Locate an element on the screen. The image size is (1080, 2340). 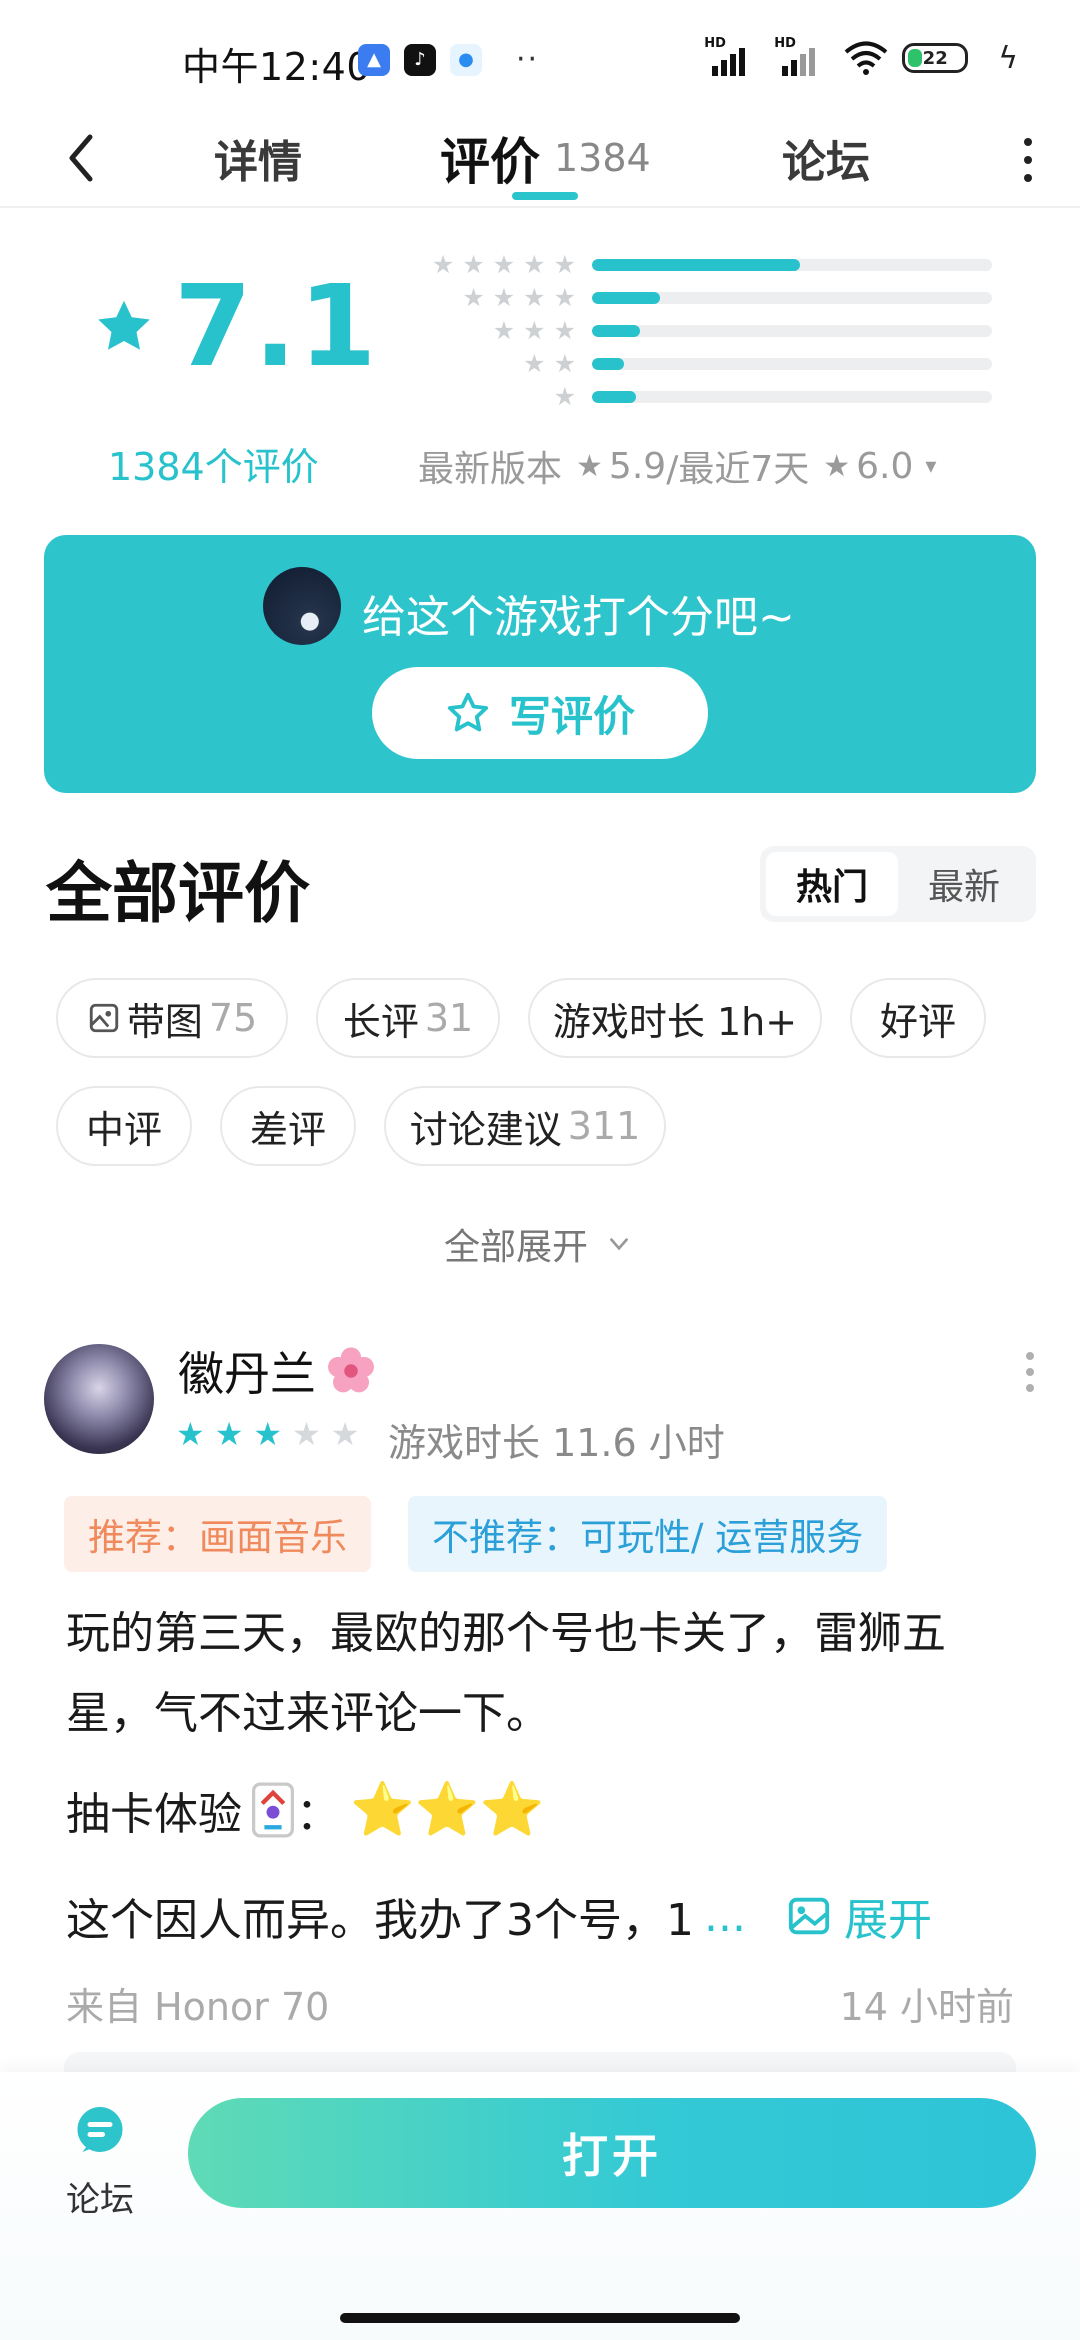
reviewer-avatar is located at coordinates (99, 1399).